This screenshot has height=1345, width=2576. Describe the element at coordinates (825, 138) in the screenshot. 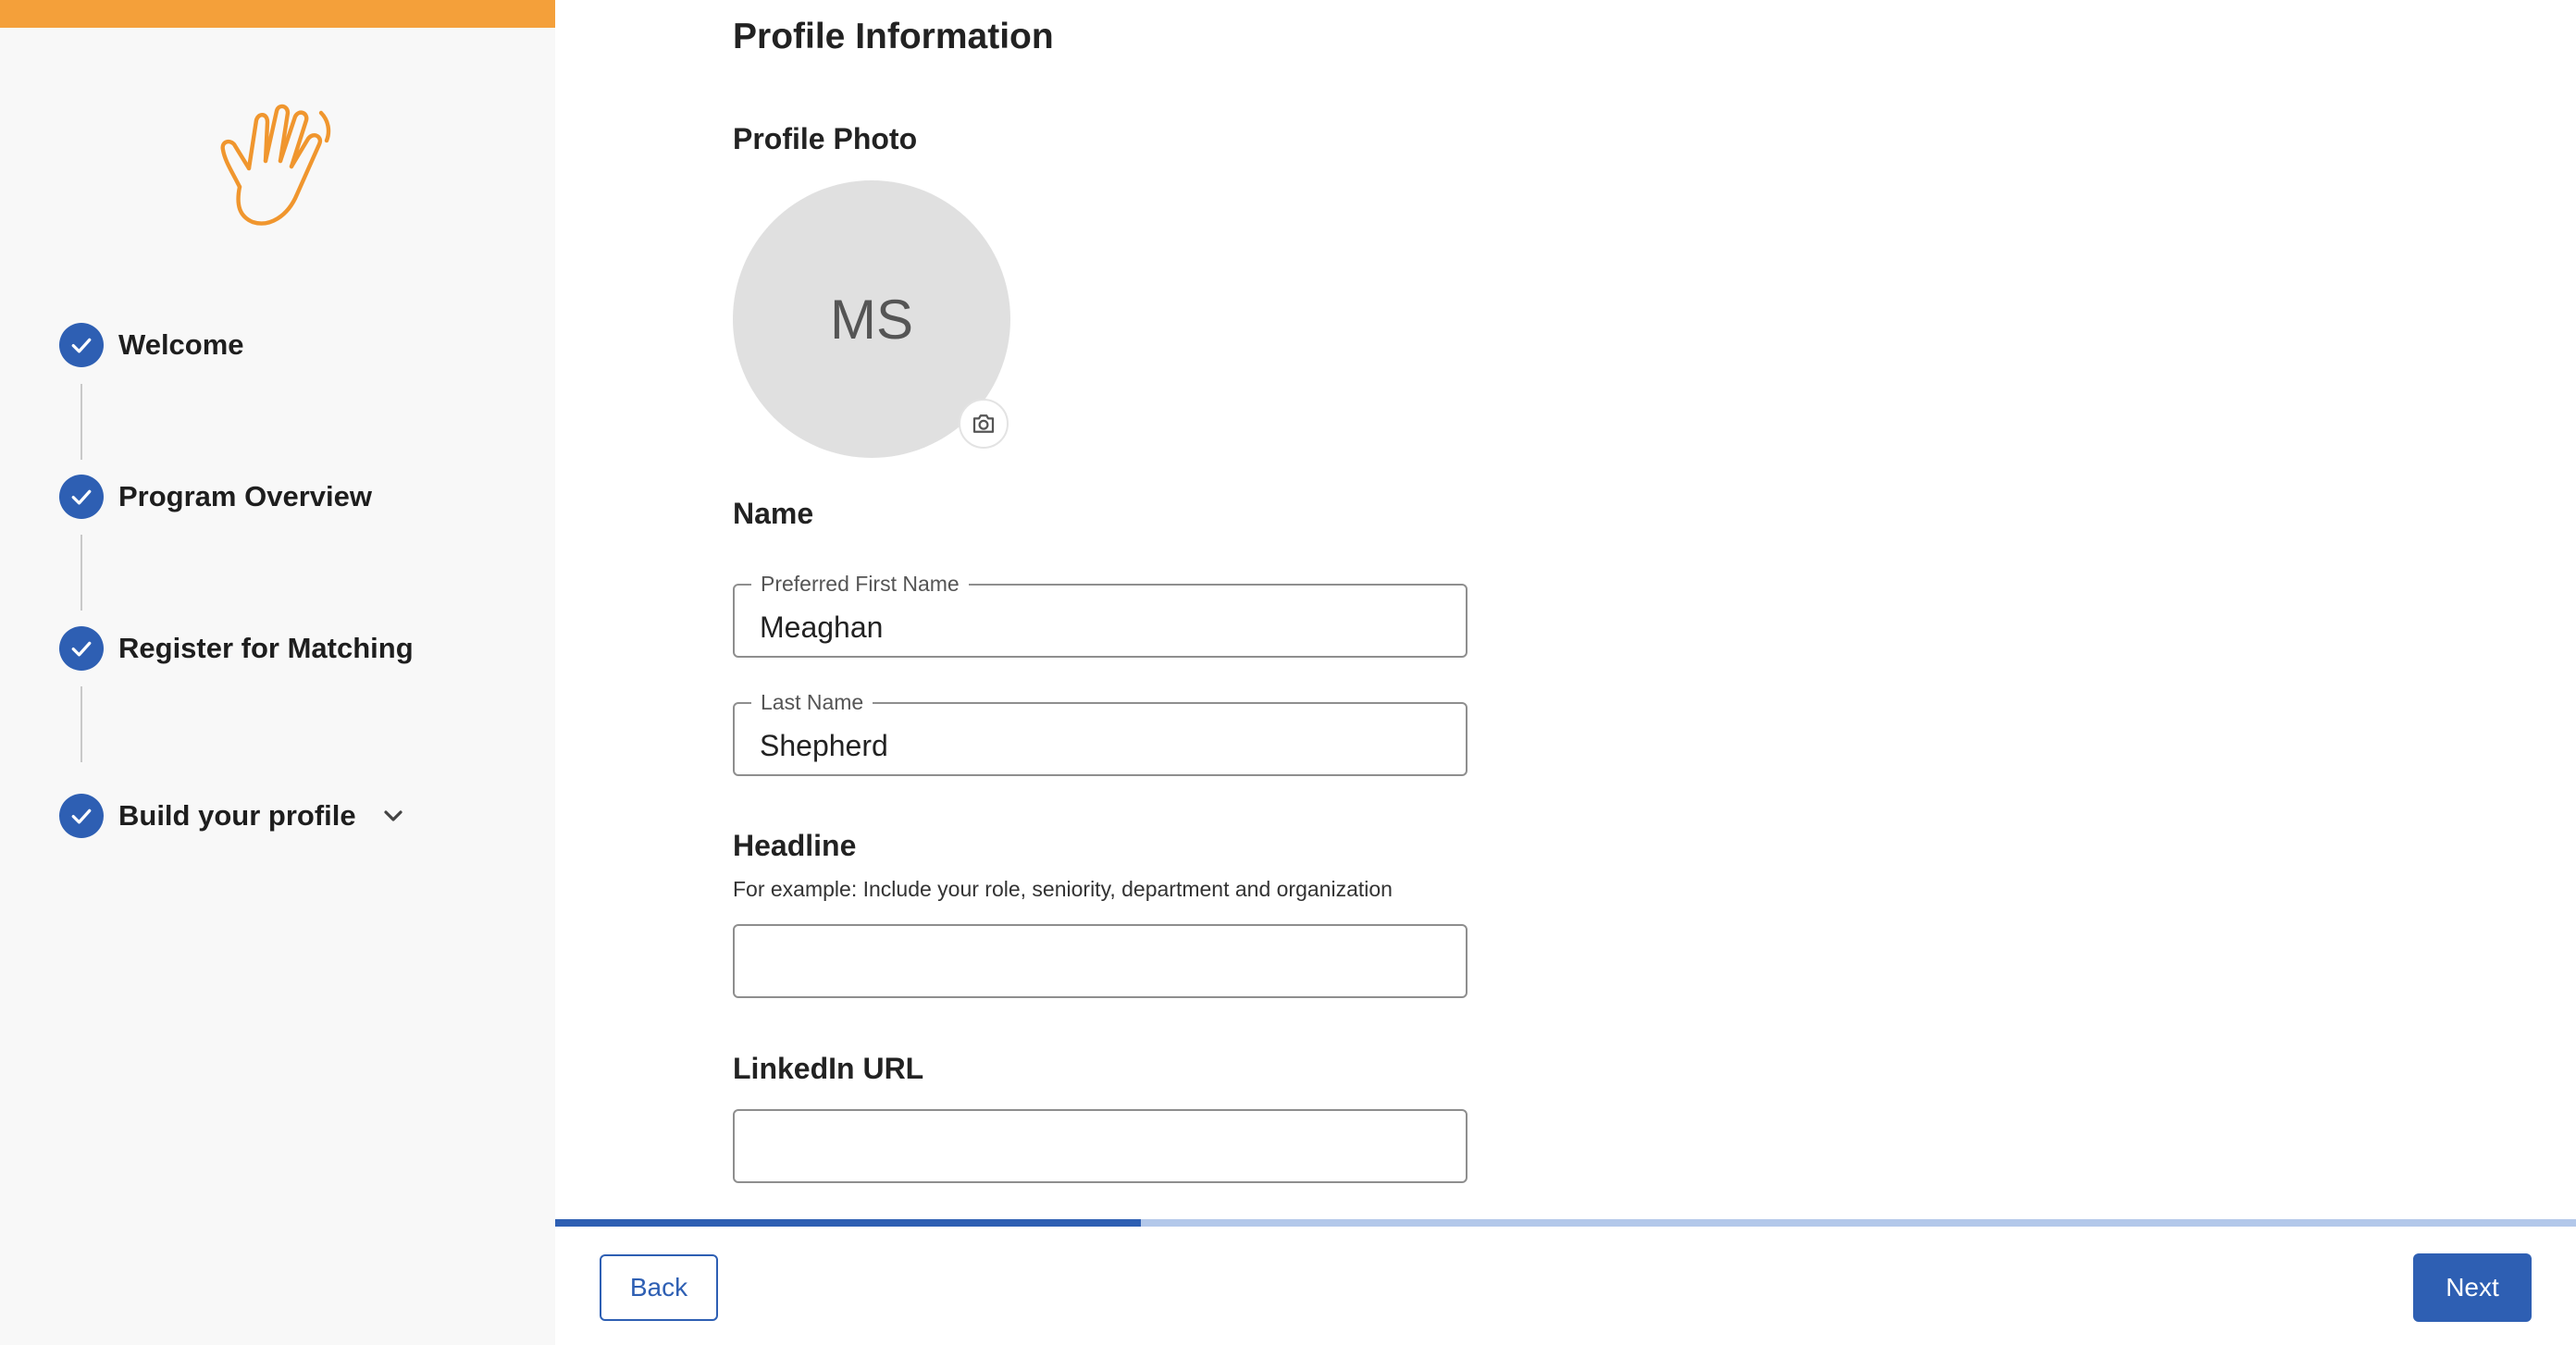

I see `profile-photo-title: Profile Photo` at that location.